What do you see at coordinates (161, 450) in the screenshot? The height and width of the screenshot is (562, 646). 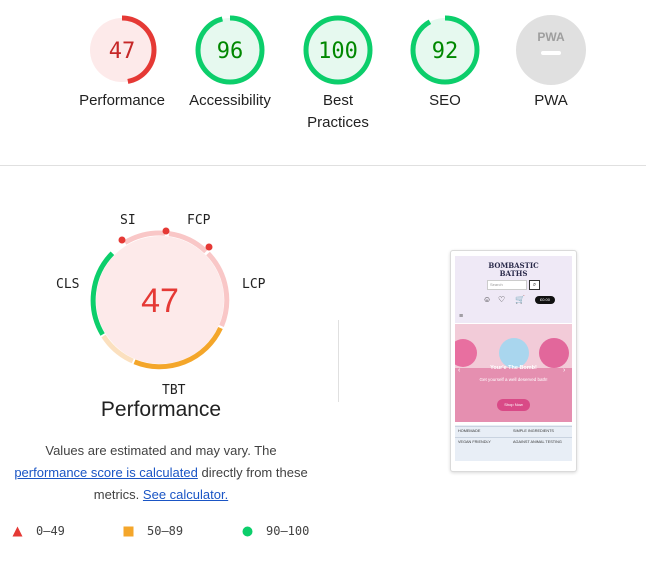 I see `description-text-pre: Values are estimated and may vary. The` at bounding box center [161, 450].